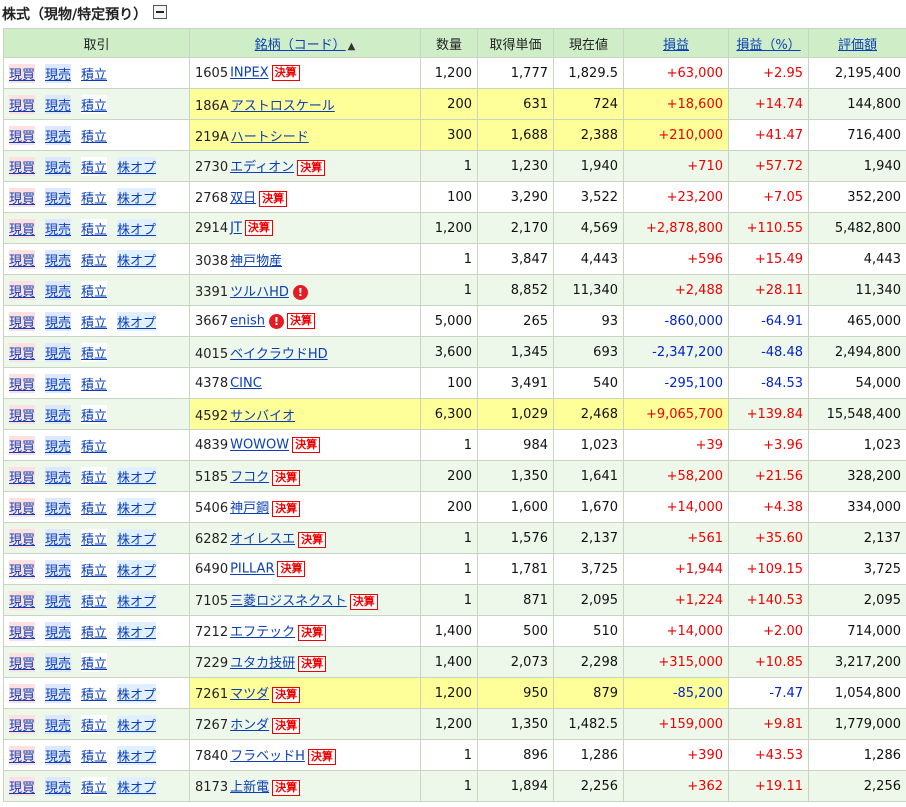 This screenshot has height=807, width=906. What do you see at coordinates (249, 694) in the screenshot?
I see `stock-name-link: マツダ` at bounding box center [249, 694].